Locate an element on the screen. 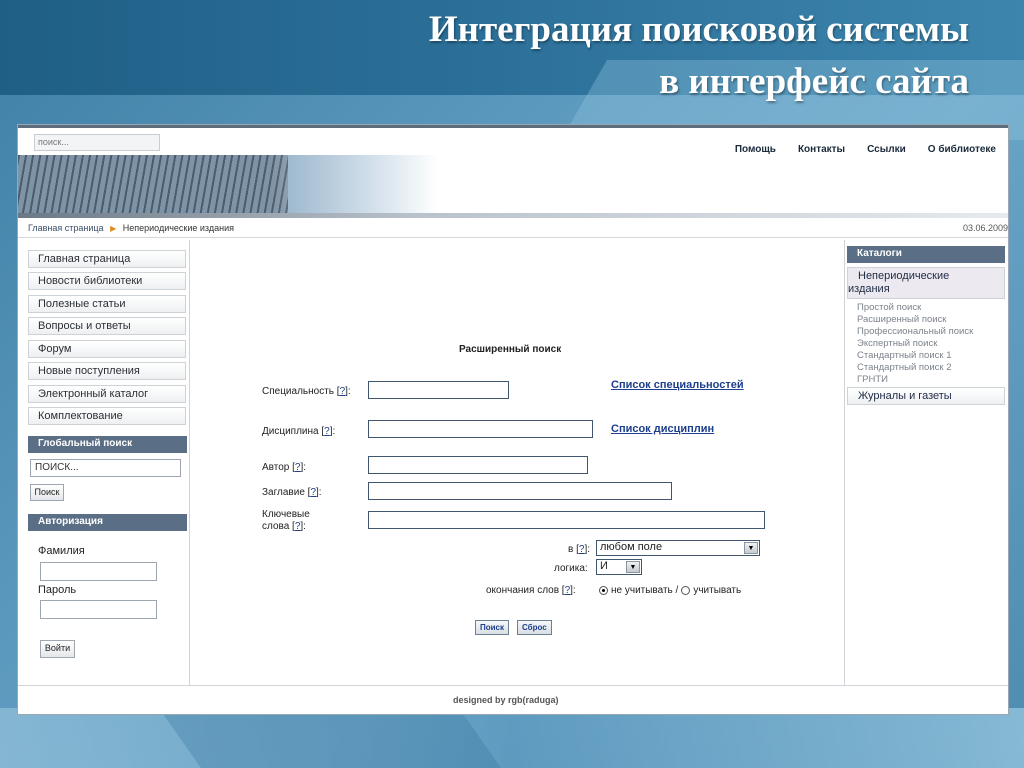 The height and width of the screenshot is (768, 1024). word-endings-label-text: окончания слов is located at coordinates (523, 590).